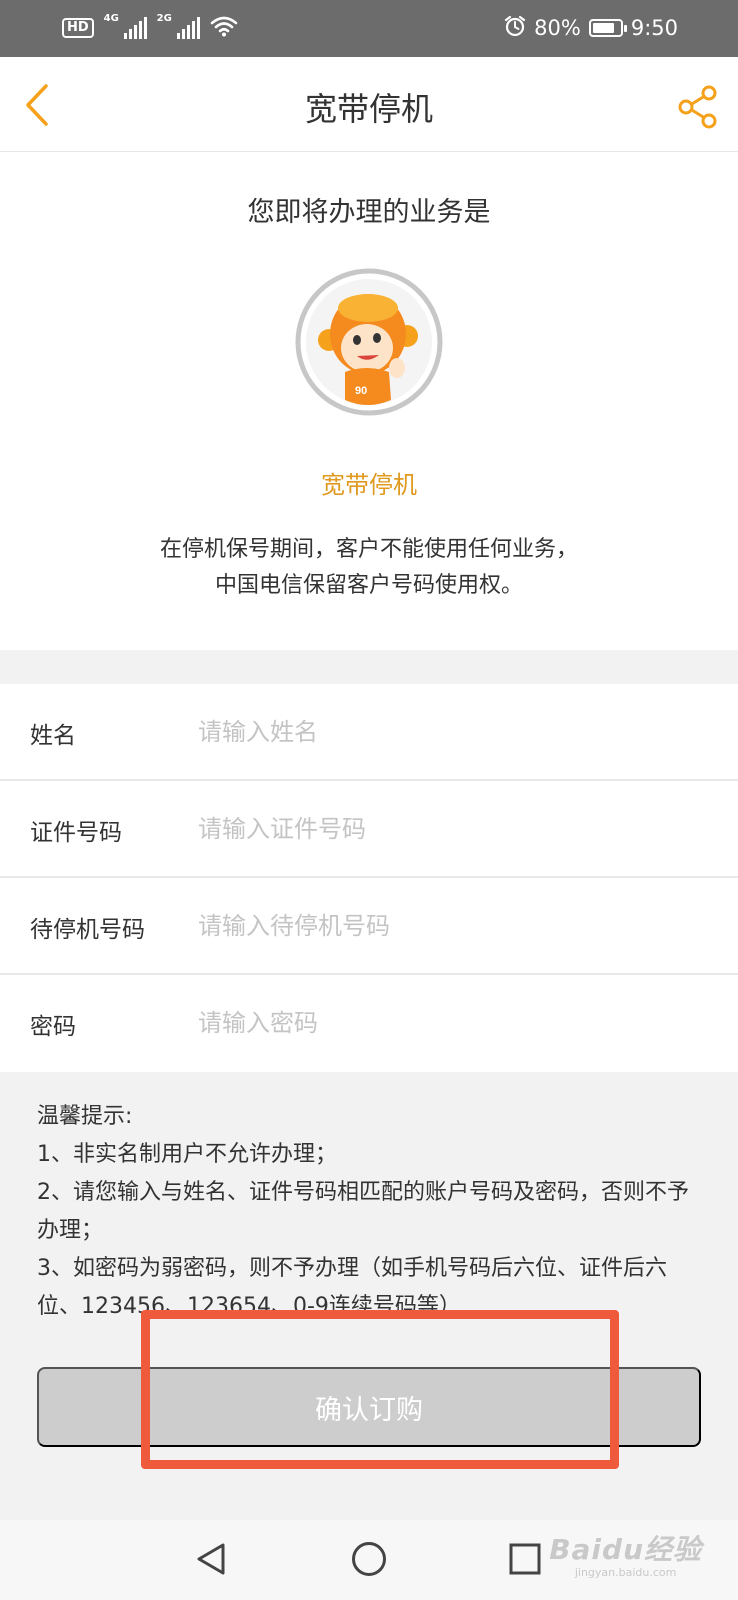 The image size is (738, 1600). I want to click on confirm-order-button: 确认订购, so click(369, 1407).